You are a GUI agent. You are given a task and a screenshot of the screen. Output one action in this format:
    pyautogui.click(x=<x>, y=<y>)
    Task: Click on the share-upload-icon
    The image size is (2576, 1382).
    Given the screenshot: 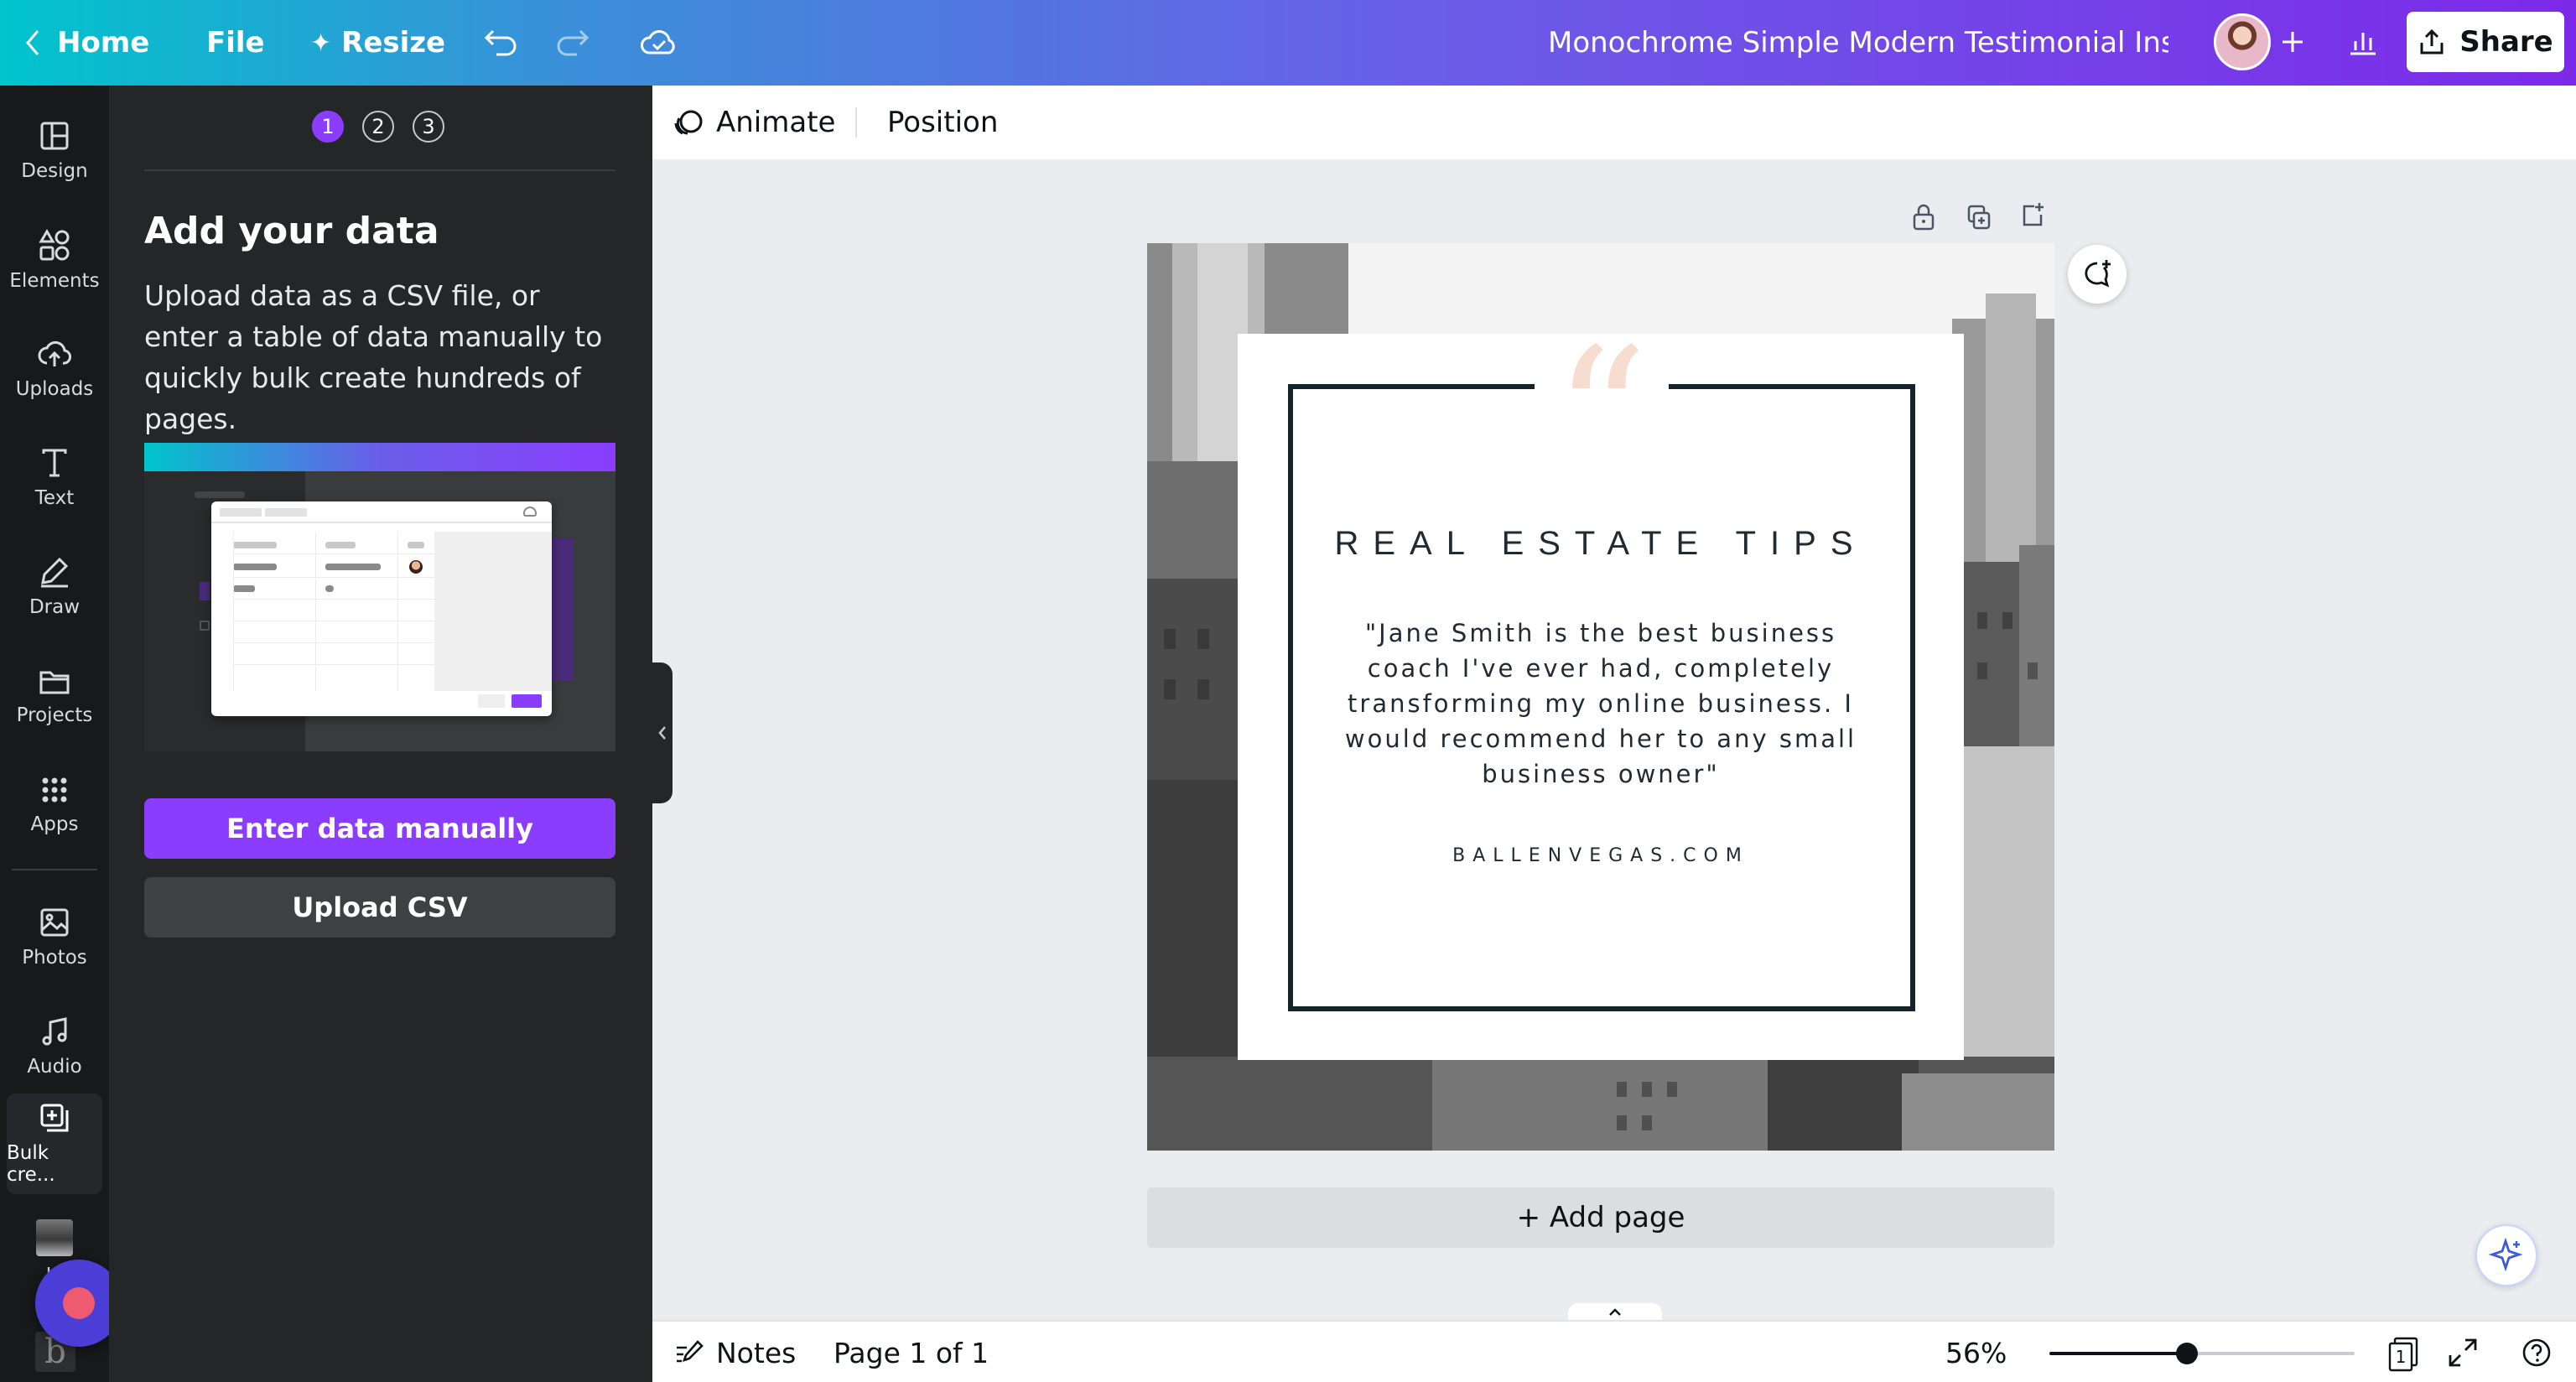 What is the action you would take?
    pyautogui.click(x=2432, y=42)
    